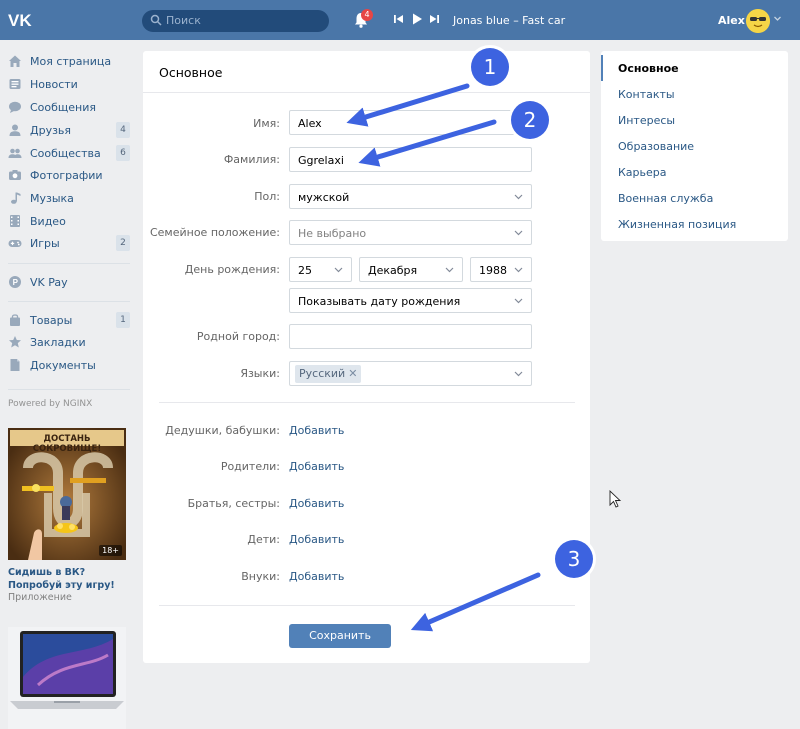 This screenshot has height=729, width=800. Describe the element at coordinates (316, 539) in the screenshot. I see `add-children-link: Добавить` at that location.